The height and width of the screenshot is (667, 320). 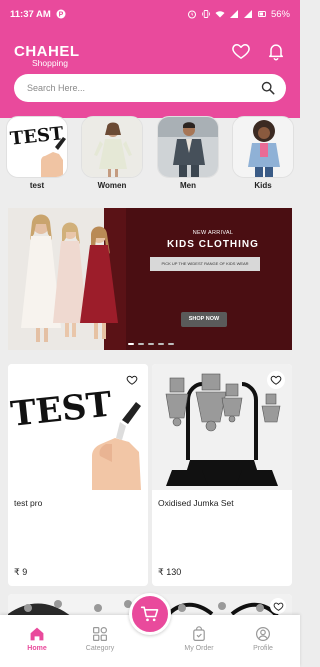 I want to click on search-bar, so click(x=150, y=88).